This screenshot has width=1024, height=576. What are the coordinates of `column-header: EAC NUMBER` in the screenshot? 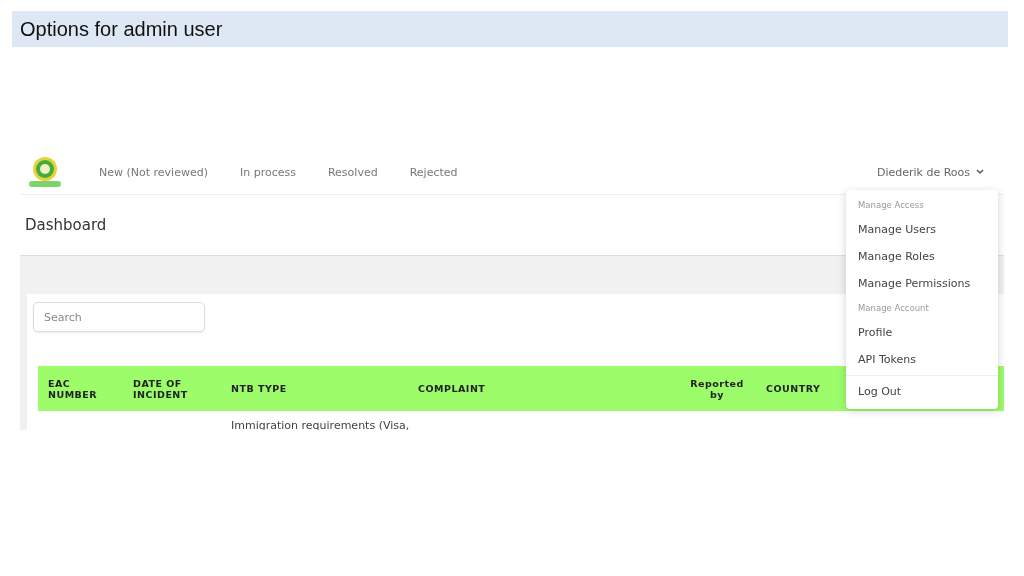 It's located at (73, 388).